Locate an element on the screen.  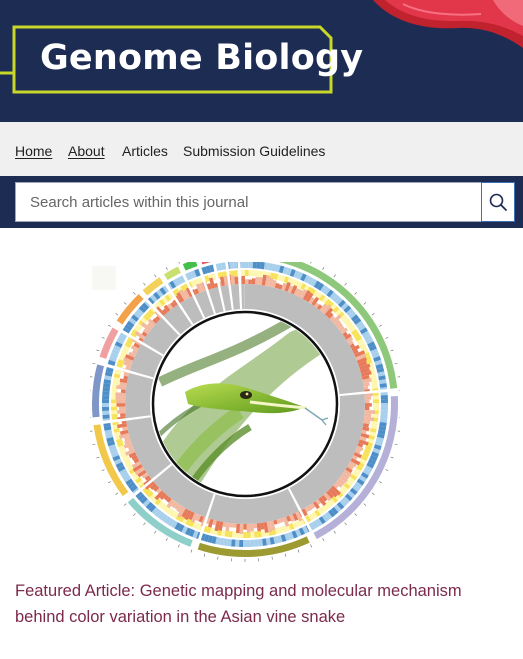
search-bar is located at coordinates (261, 202).